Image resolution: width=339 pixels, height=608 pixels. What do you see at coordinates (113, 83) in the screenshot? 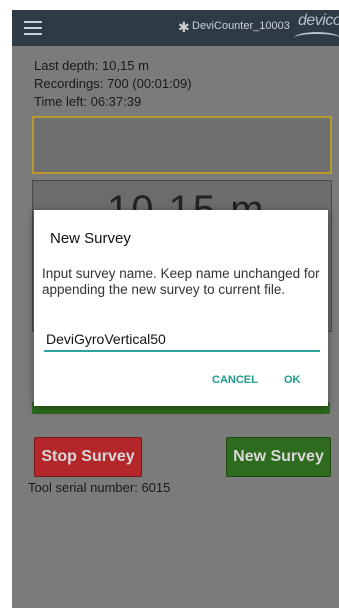
I see `recordings-text: Recordings: 700 (00:01:09)` at bounding box center [113, 83].